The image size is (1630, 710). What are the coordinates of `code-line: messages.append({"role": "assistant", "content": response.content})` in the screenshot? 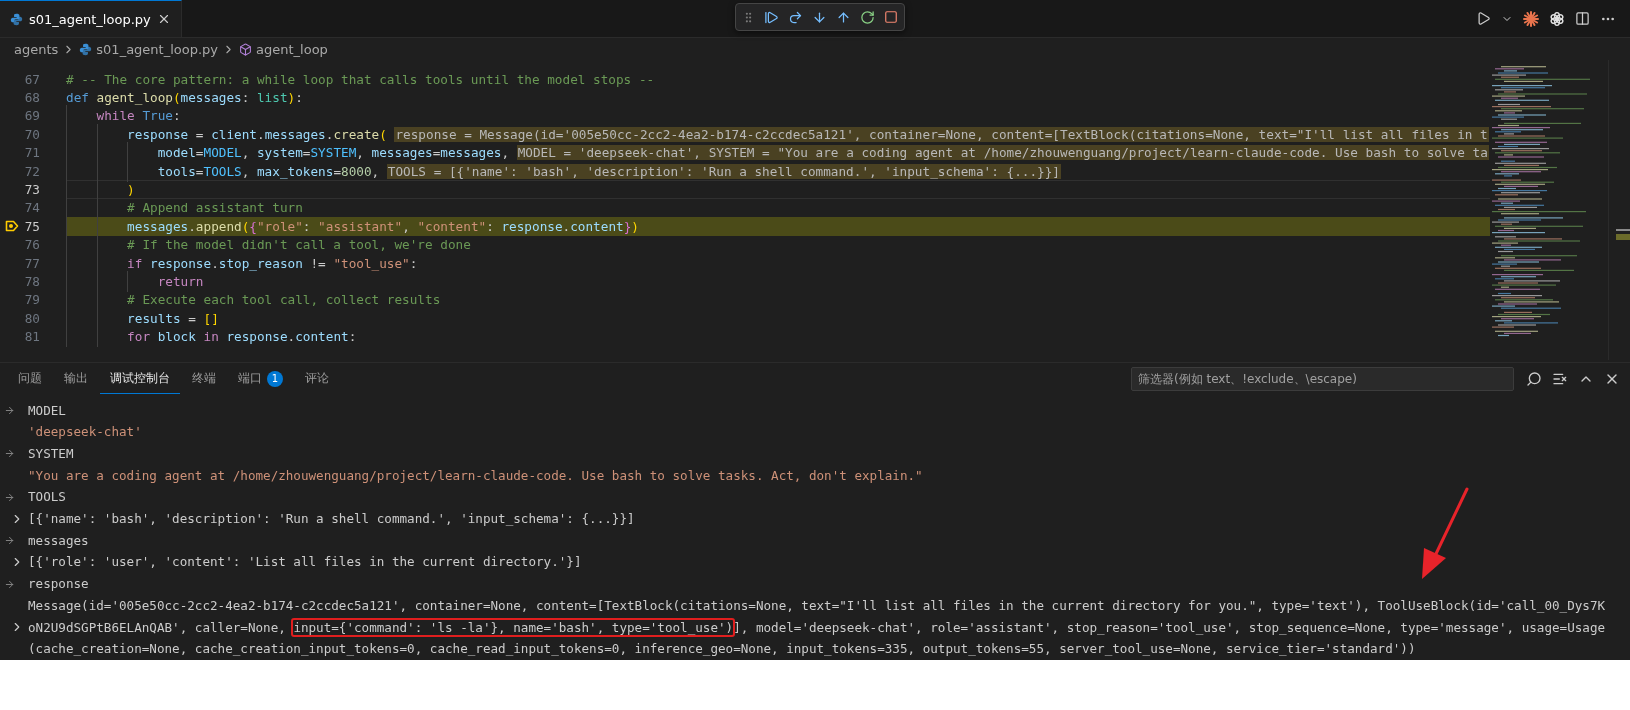 It's located at (352, 226).